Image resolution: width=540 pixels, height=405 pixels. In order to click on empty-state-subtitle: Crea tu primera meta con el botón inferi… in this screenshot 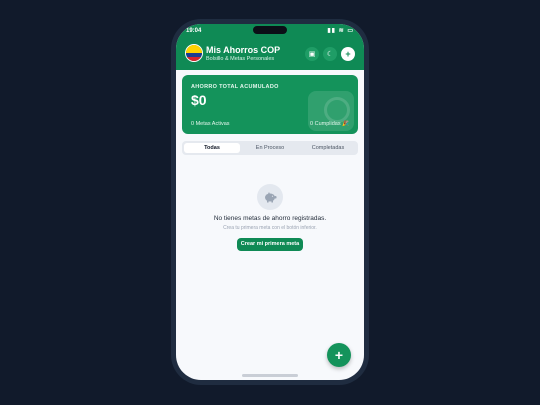, I will do `click(270, 228)`.